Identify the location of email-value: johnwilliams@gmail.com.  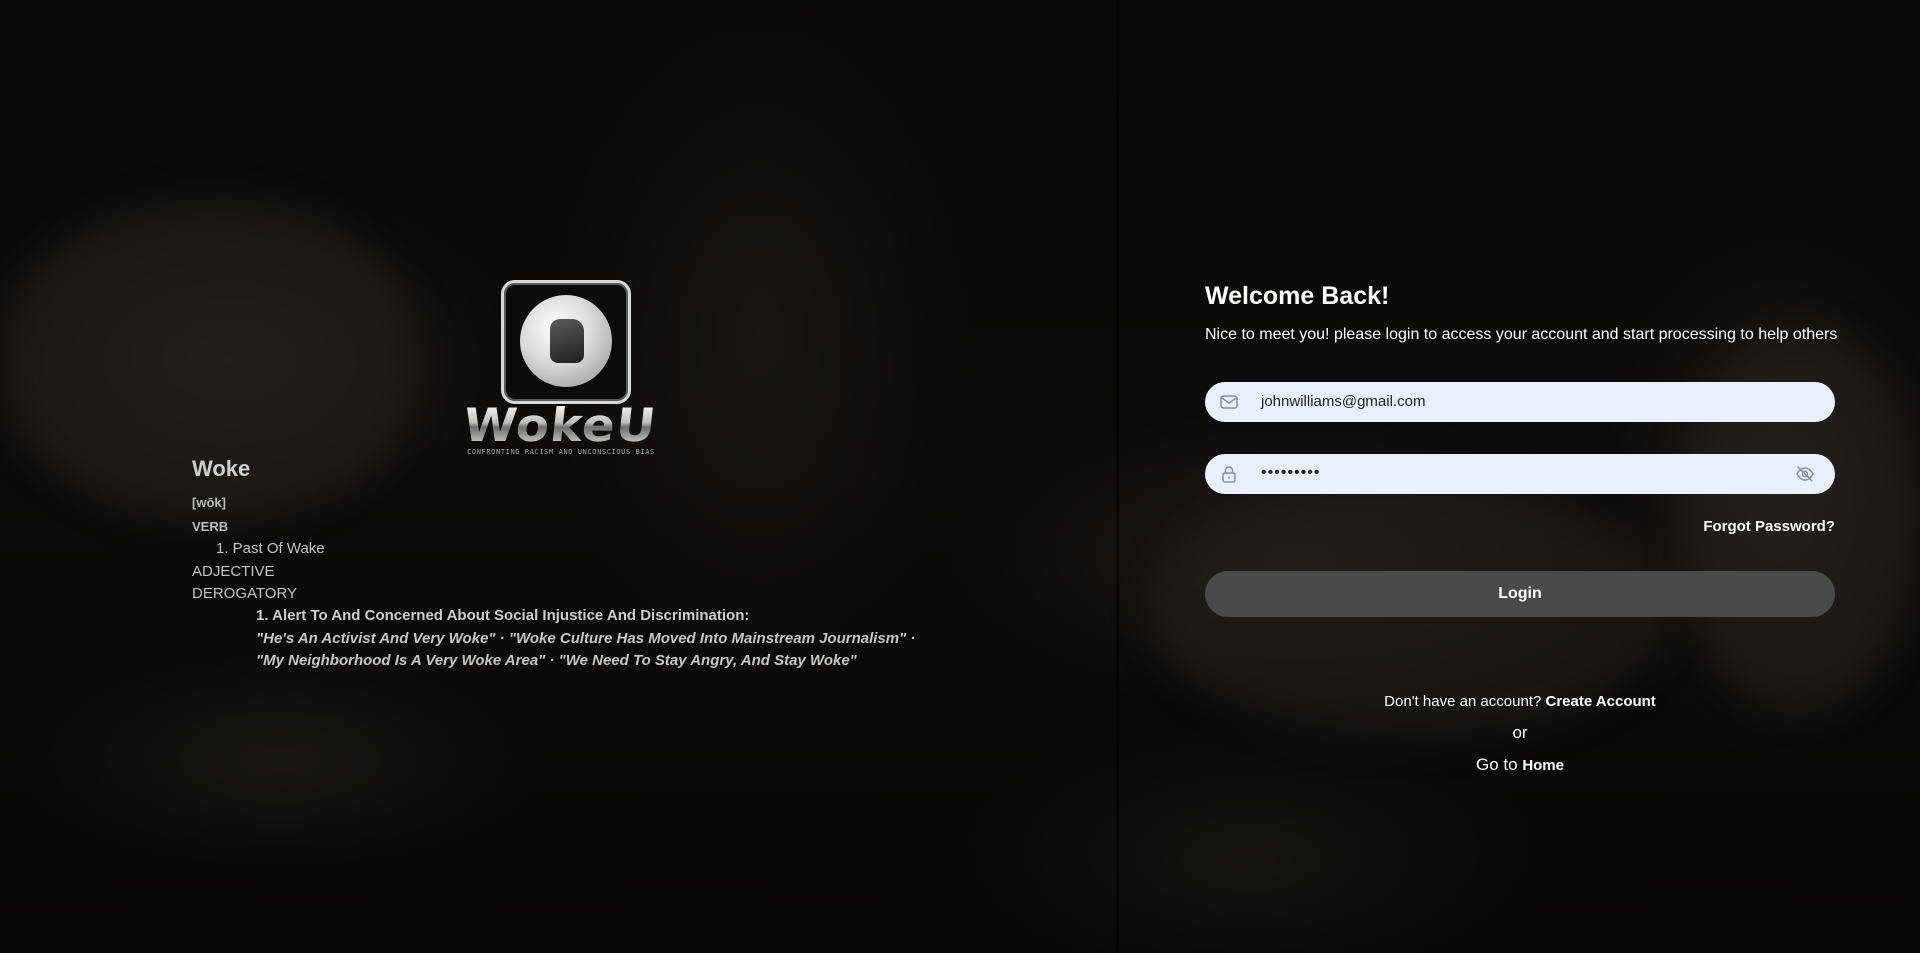
(1343, 401).